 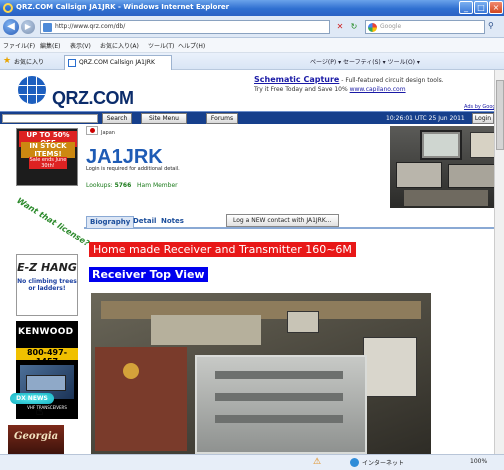 I want to click on biography-heading-top-view: Receiver Top View, so click(x=148, y=274).